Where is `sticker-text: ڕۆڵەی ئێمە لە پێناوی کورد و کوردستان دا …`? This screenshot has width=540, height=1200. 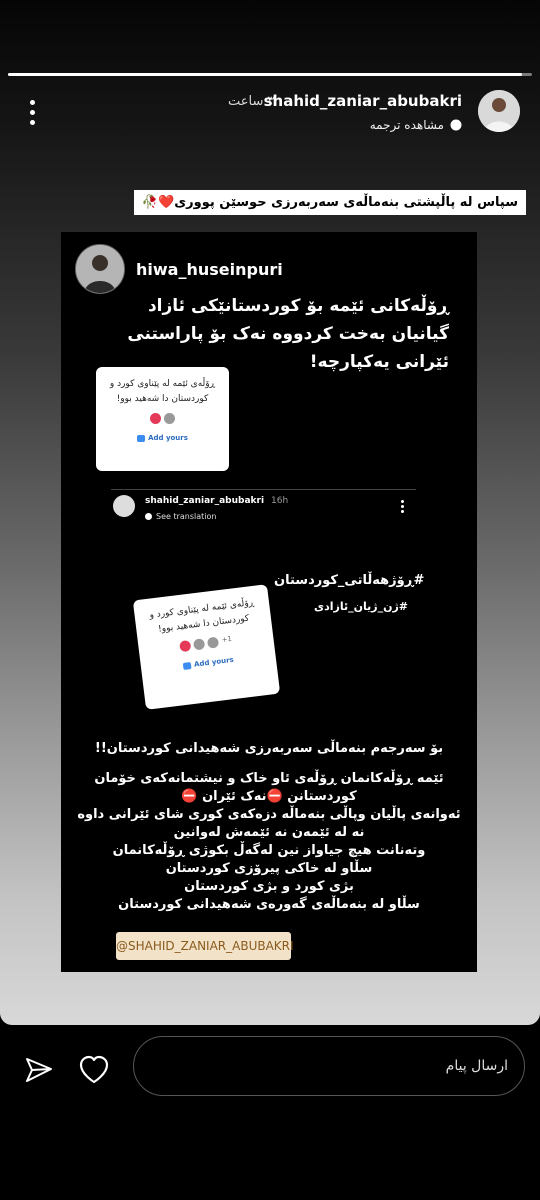 sticker-text: ڕۆڵەی ئێمە لە پێناوی کورد و کوردستان دا … is located at coordinates (162, 391).